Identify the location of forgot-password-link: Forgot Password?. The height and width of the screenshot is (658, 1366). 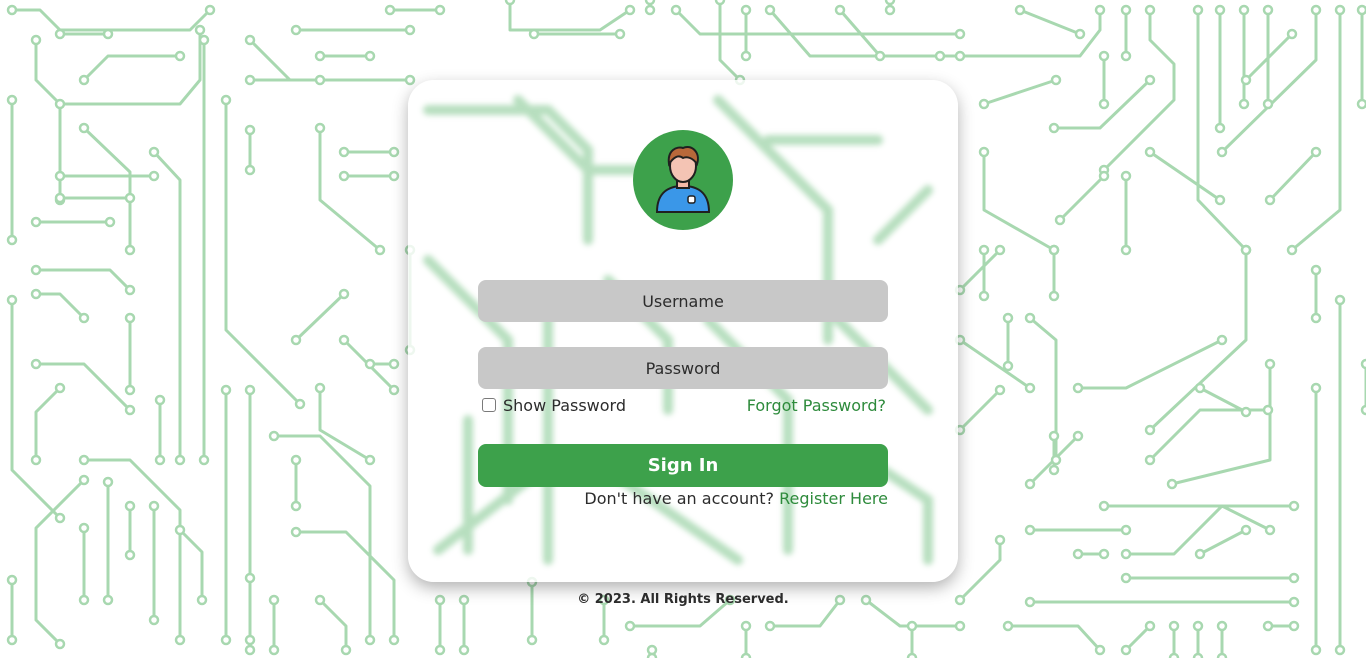
(816, 405).